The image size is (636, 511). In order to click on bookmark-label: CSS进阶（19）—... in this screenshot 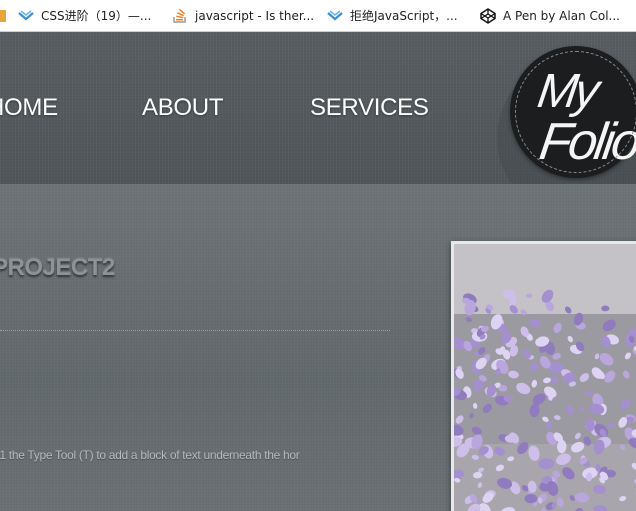, I will do `click(96, 16)`.